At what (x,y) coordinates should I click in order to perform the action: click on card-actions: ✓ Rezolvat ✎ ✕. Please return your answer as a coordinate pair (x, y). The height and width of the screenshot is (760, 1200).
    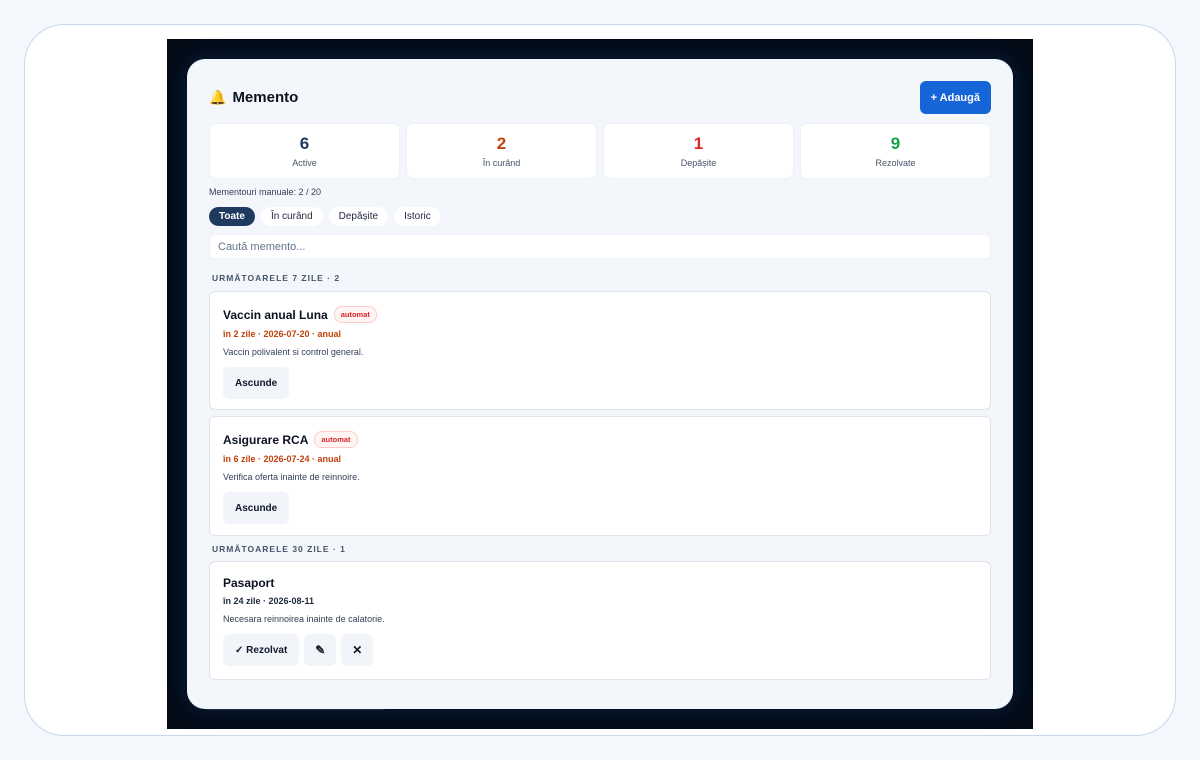
    Looking at the image, I should click on (600, 650).